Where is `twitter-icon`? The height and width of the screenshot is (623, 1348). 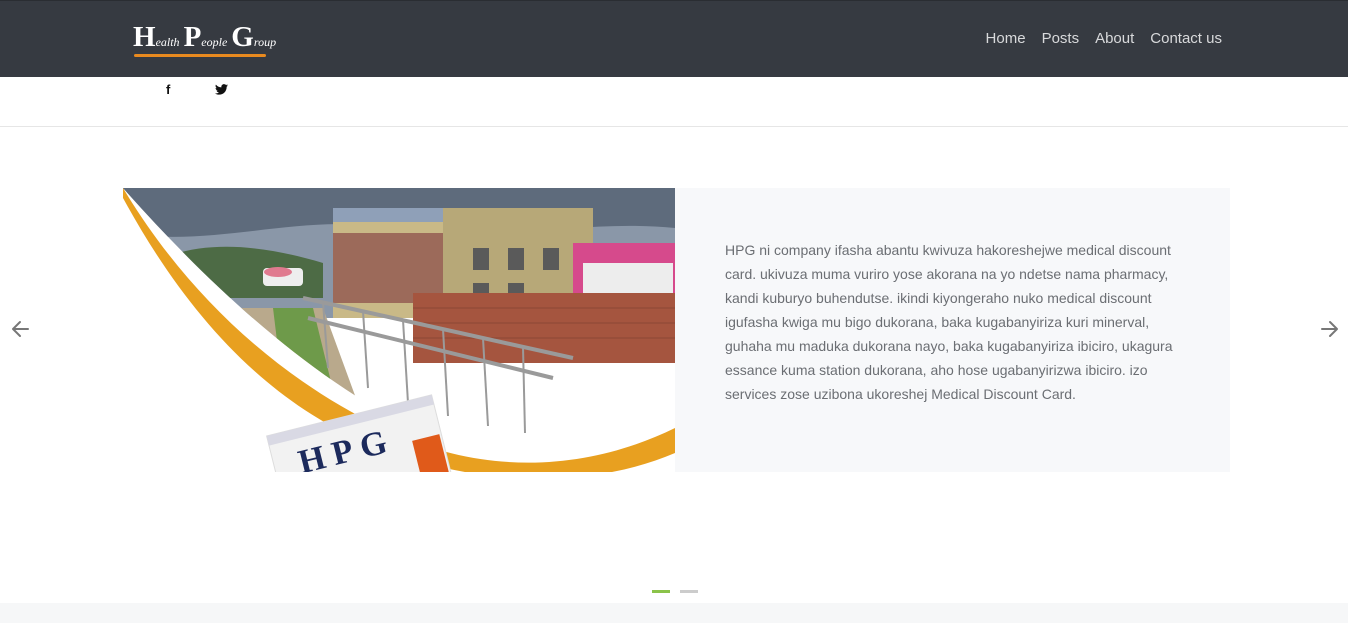
twitter-icon is located at coordinates (221, 90).